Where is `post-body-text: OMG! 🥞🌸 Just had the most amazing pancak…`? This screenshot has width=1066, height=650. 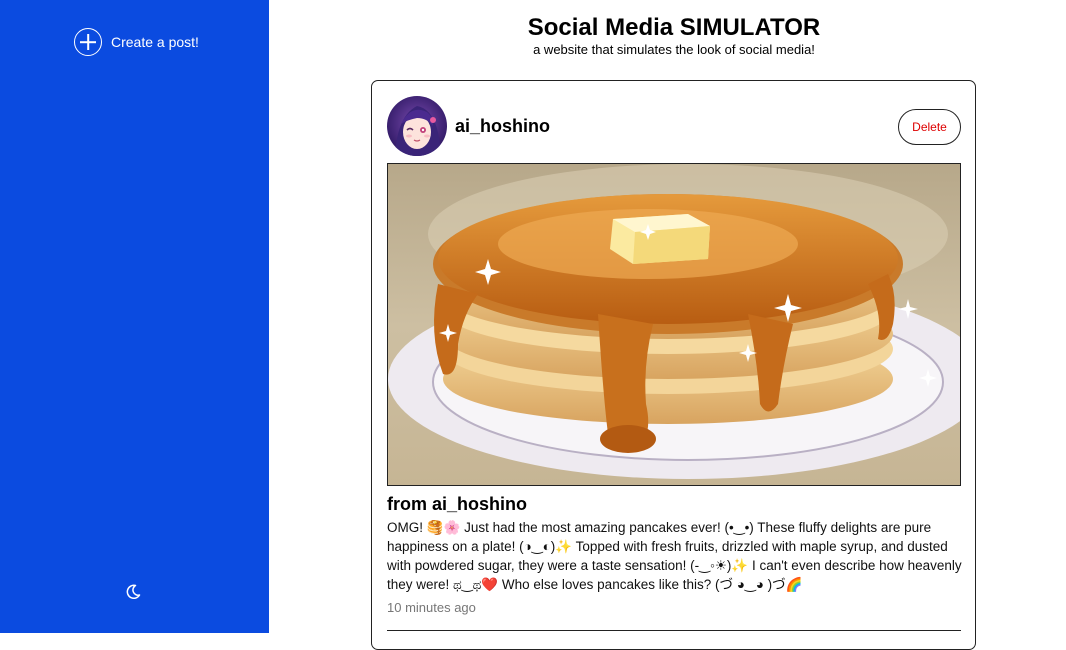
post-body-text: OMG! 🥞🌸 Just had the most amazing pancak… is located at coordinates (674, 556).